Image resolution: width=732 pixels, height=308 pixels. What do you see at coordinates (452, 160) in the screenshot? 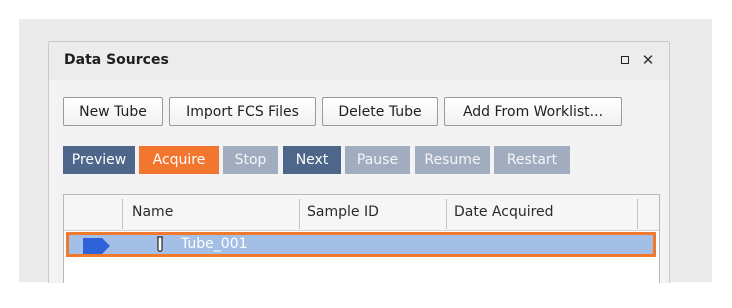
I see `resume-button: Resume` at bounding box center [452, 160].